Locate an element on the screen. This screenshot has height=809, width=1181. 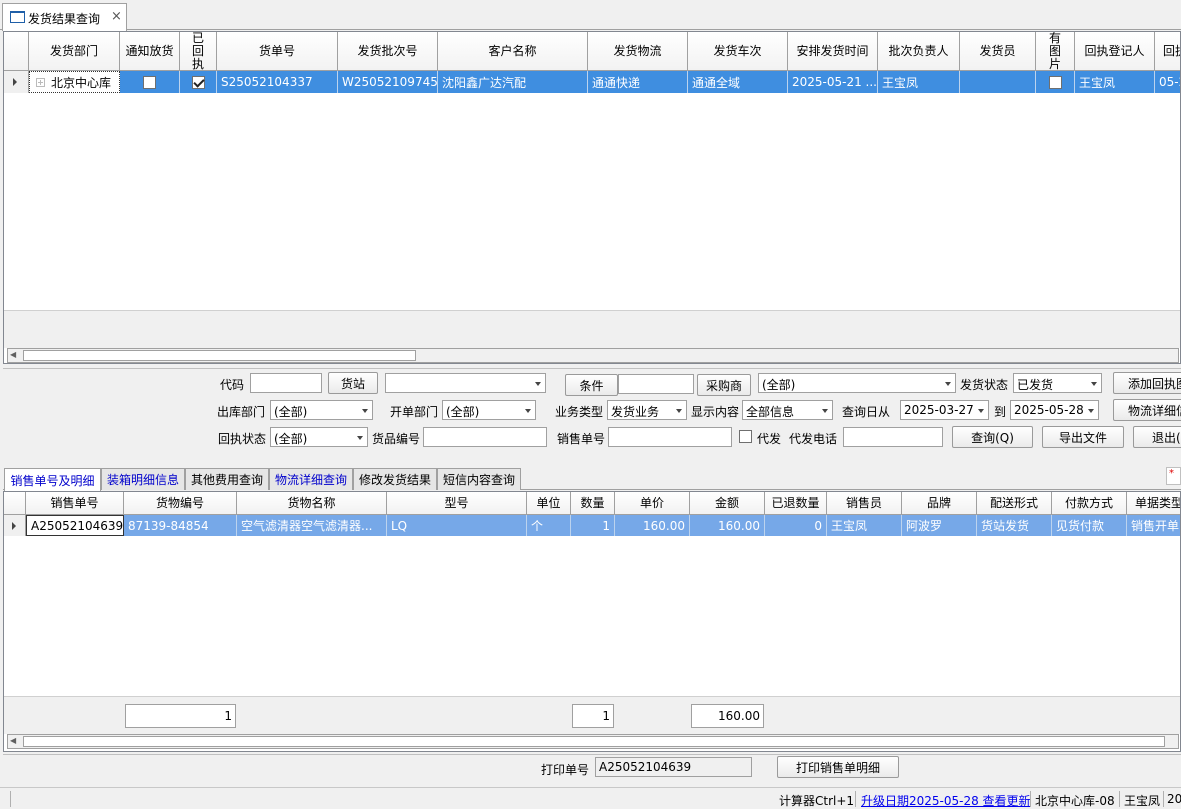
cell-order-no: S25052104337 is located at coordinates (277, 82).